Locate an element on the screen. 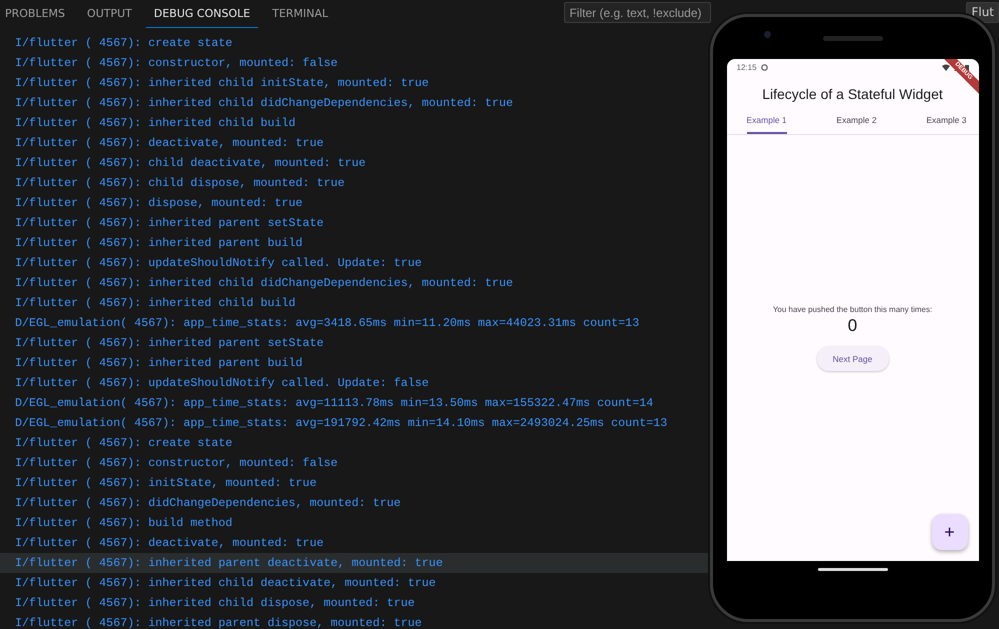 This screenshot has height=629, width=999. console-line: I/flutter ( 4567): updateShouldNotify called. Update: true is located at coordinates (218, 263).